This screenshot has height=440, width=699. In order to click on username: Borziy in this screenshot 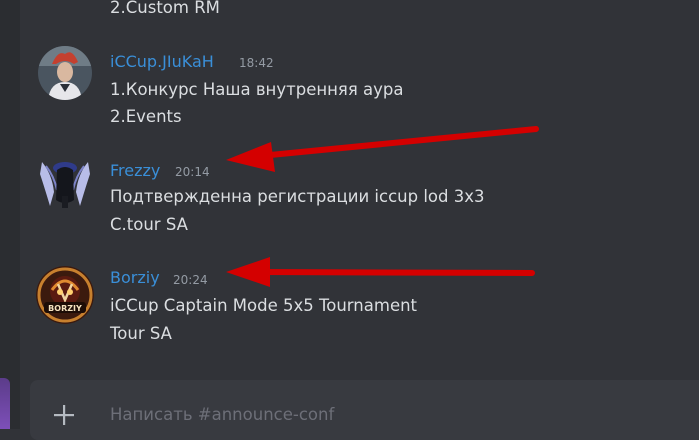, I will do `click(135, 277)`.